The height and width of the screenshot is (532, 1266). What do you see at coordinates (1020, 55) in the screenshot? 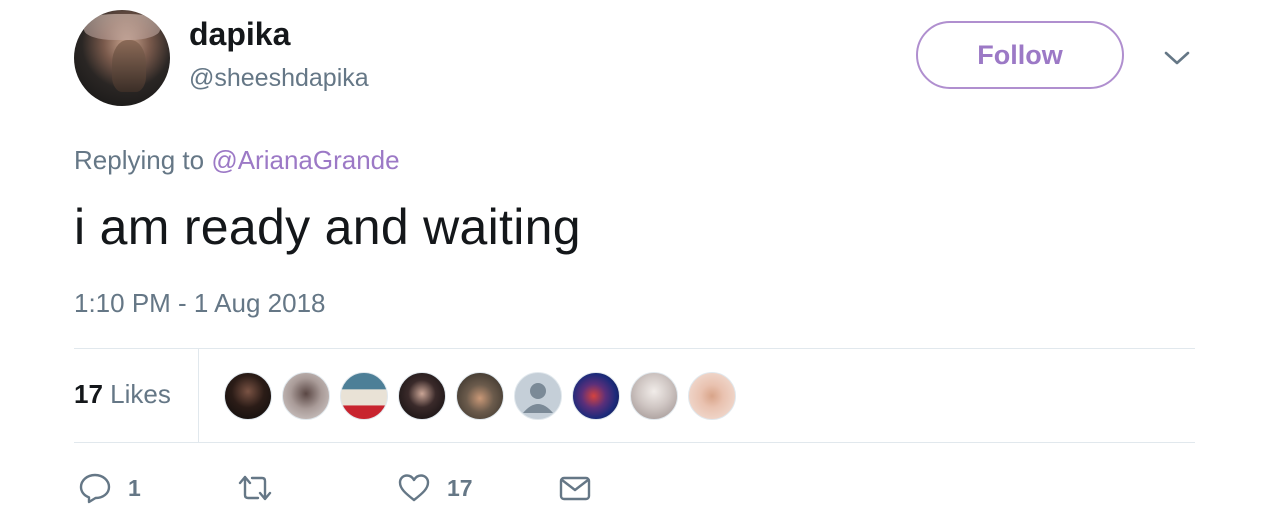
I see `follow-button: Follow` at bounding box center [1020, 55].